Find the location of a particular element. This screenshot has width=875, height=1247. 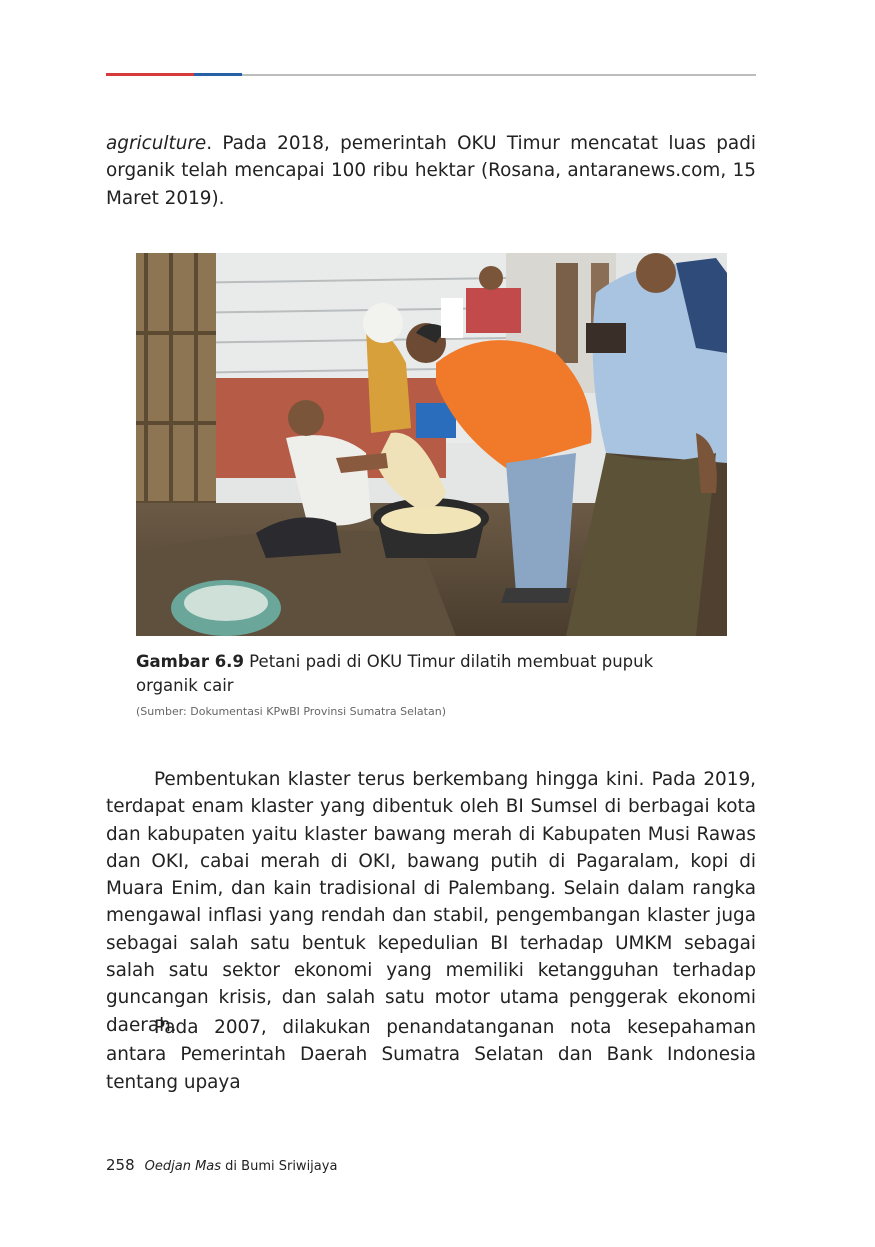

header-rule is located at coordinates (431, 74).